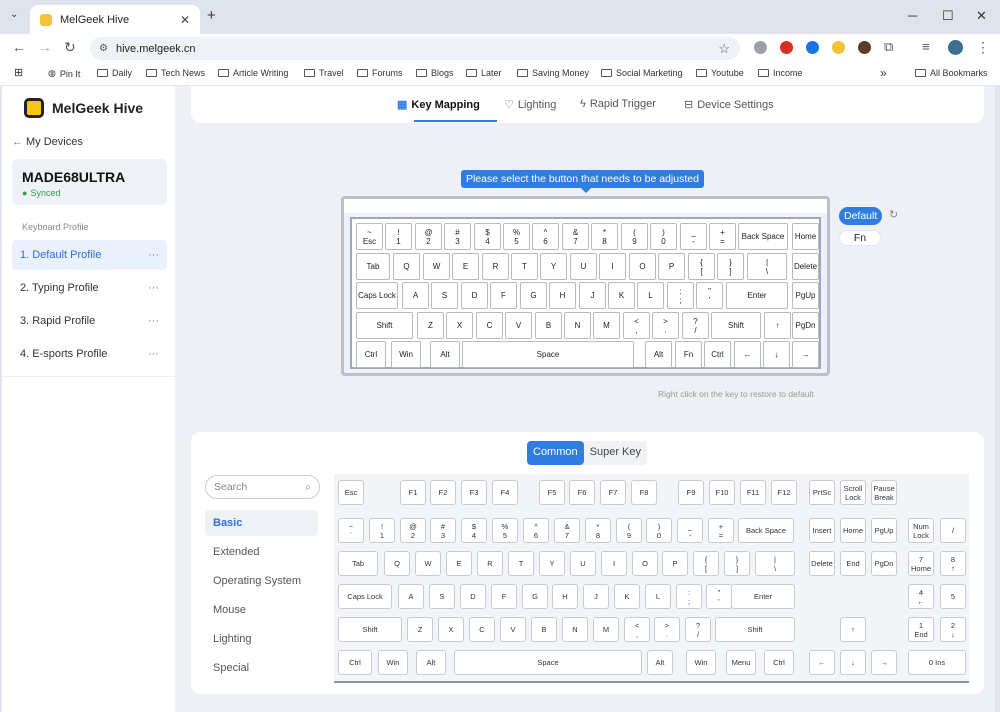 Image resolution: width=1000 pixels, height=712 pixels. What do you see at coordinates (721, 530) in the screenshot?
I see `palette-key: + =` at bounding box center [721, 530].